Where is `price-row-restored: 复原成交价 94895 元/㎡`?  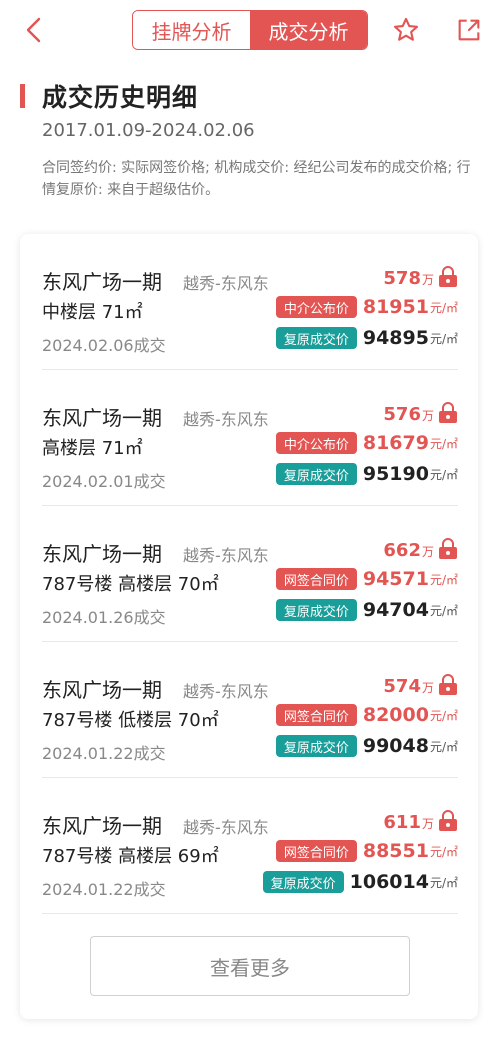
price-row-restored: 复原成交价 94895 元/㎡ is located at coordinates (366, 338).